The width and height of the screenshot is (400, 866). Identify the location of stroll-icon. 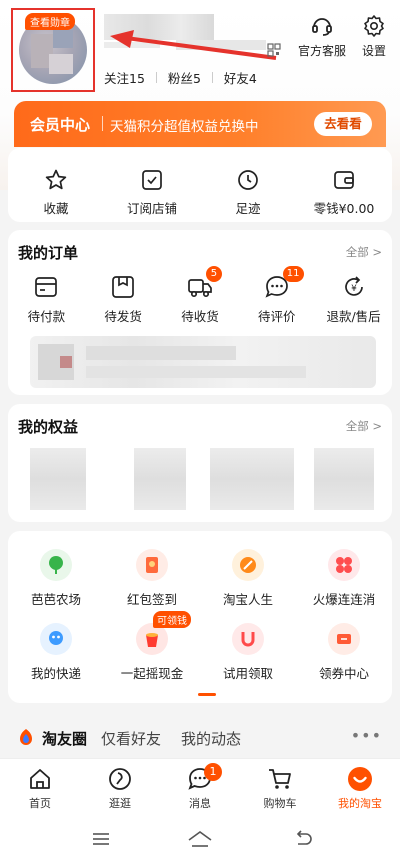
(120, 779).